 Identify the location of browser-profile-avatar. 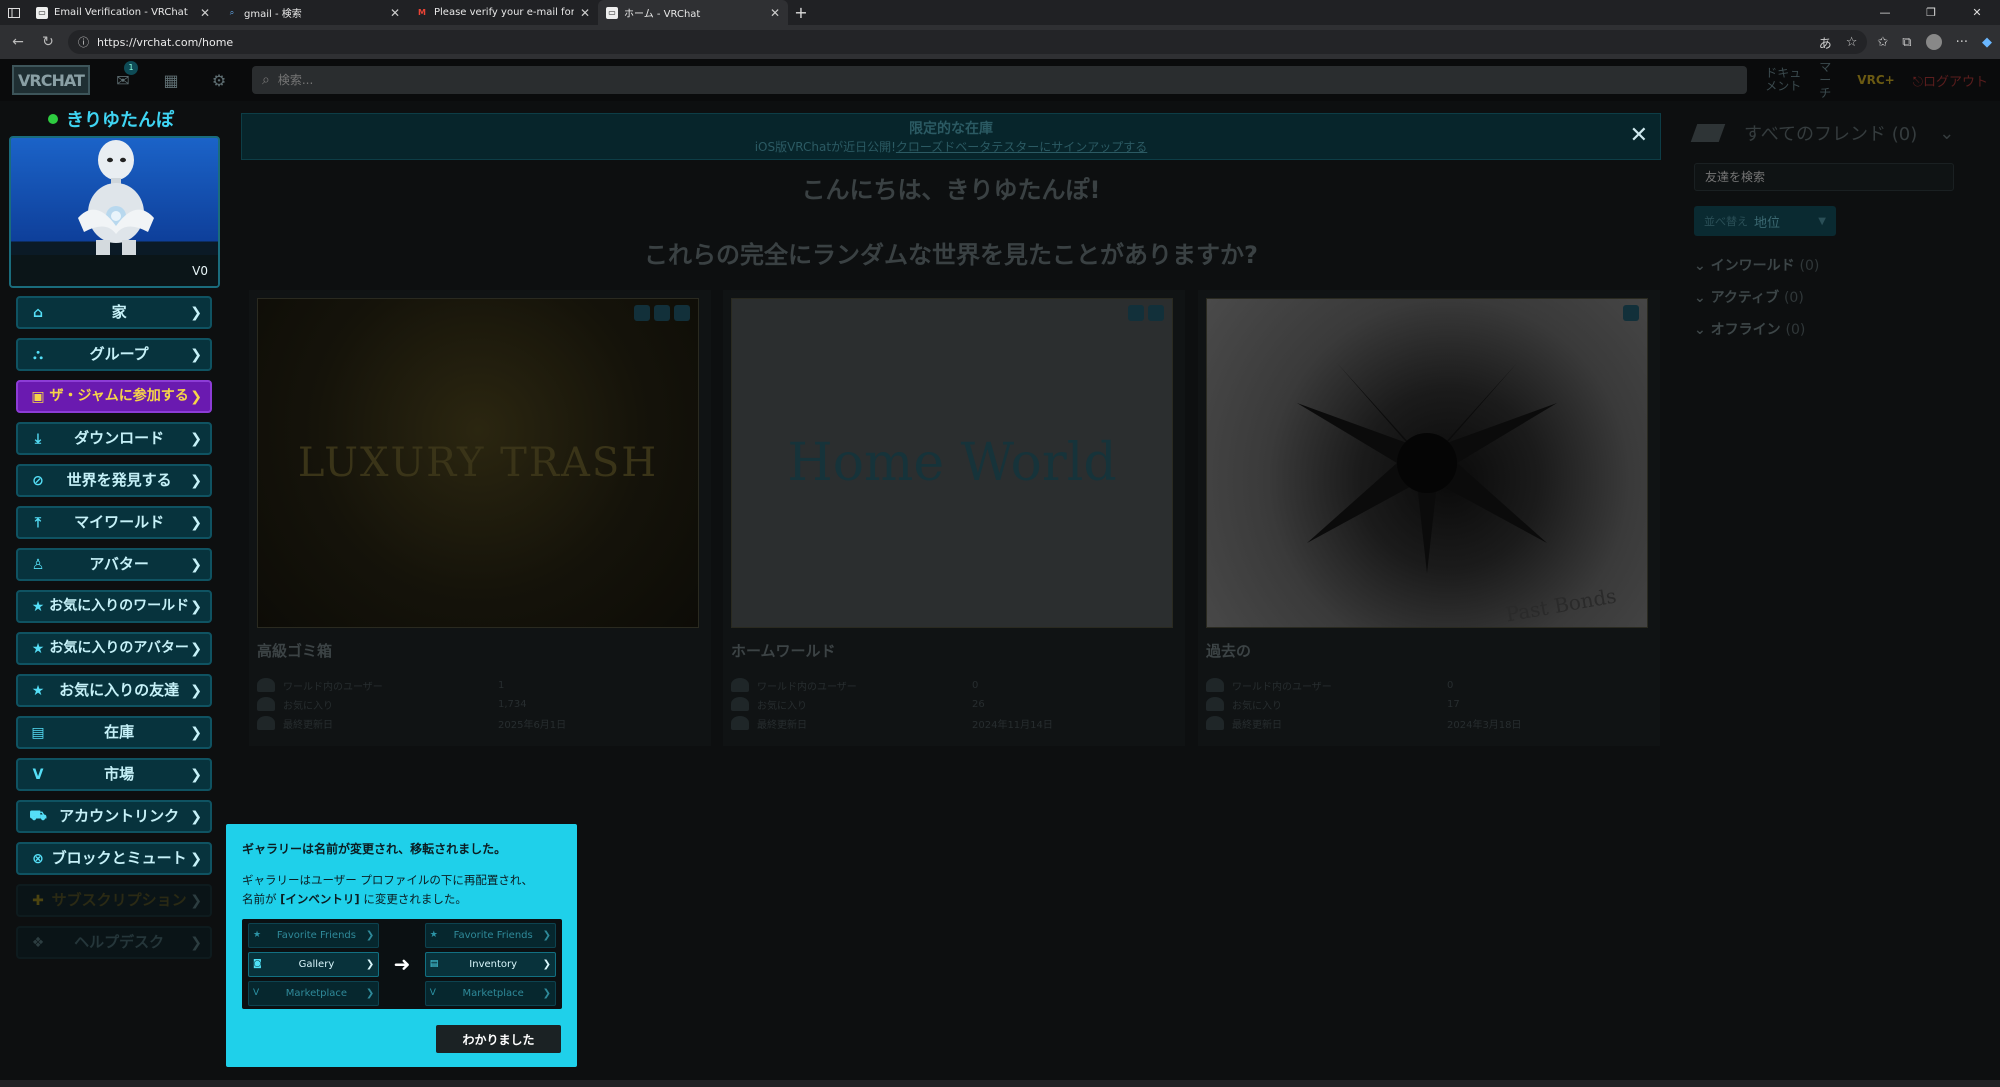
(1933, 42).